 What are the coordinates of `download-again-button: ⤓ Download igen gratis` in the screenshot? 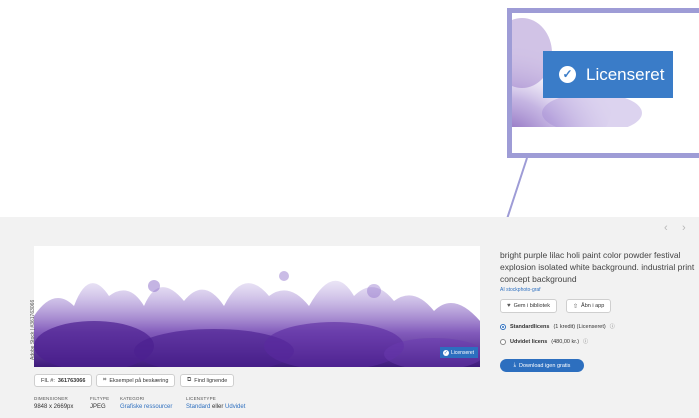 It's located at (542, 365).